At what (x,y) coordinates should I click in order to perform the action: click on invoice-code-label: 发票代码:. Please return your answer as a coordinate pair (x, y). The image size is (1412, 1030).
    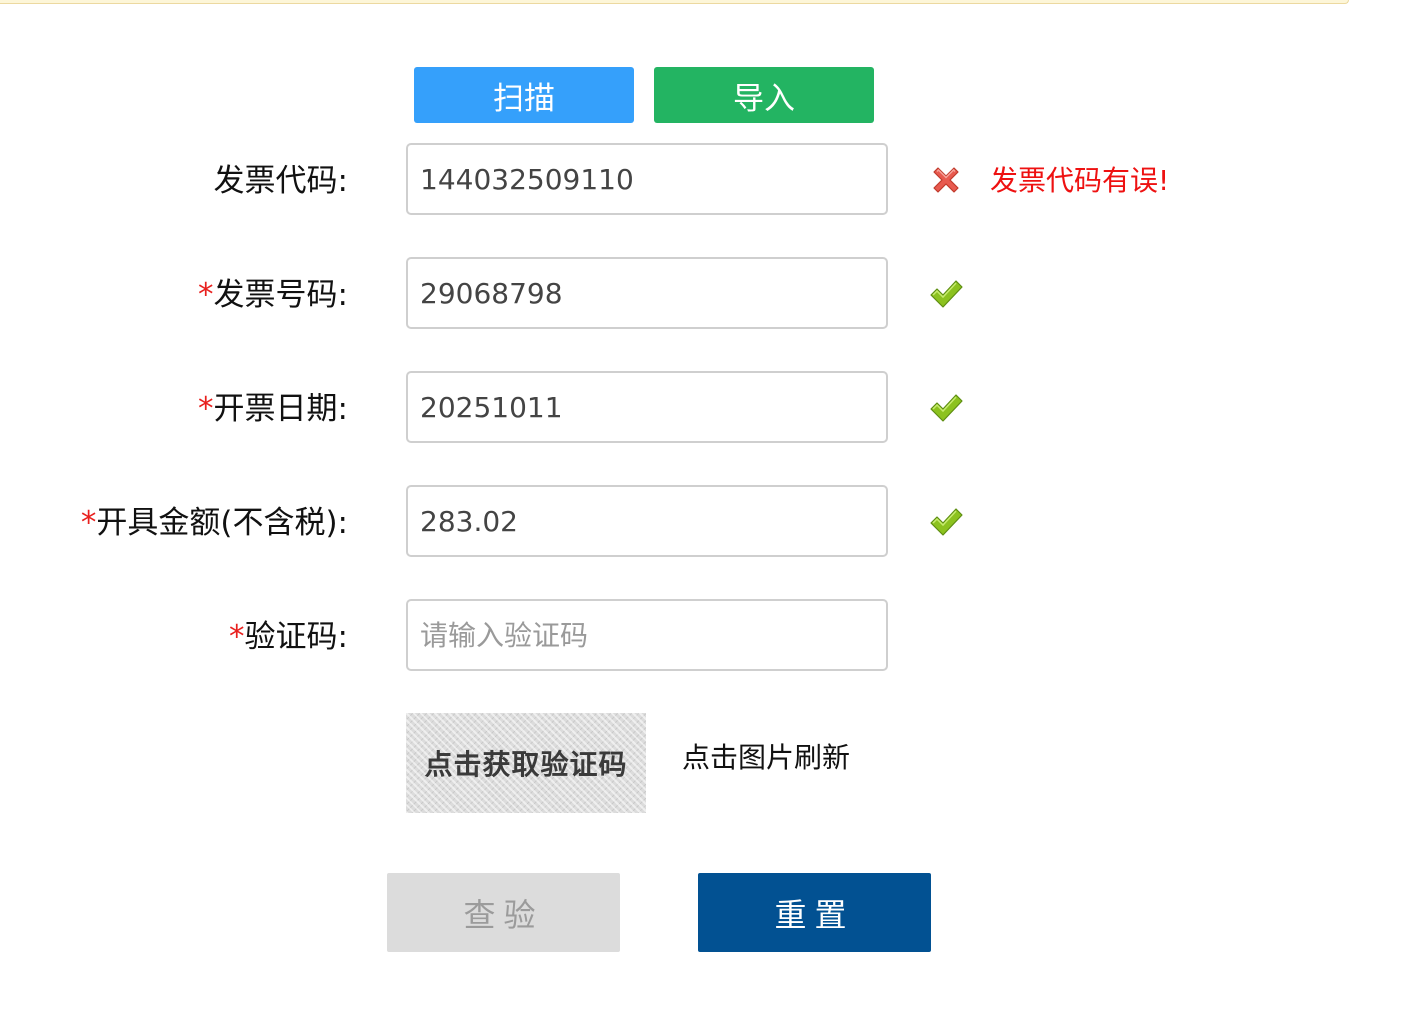
    Looking at the image, I should click on (281, 181).